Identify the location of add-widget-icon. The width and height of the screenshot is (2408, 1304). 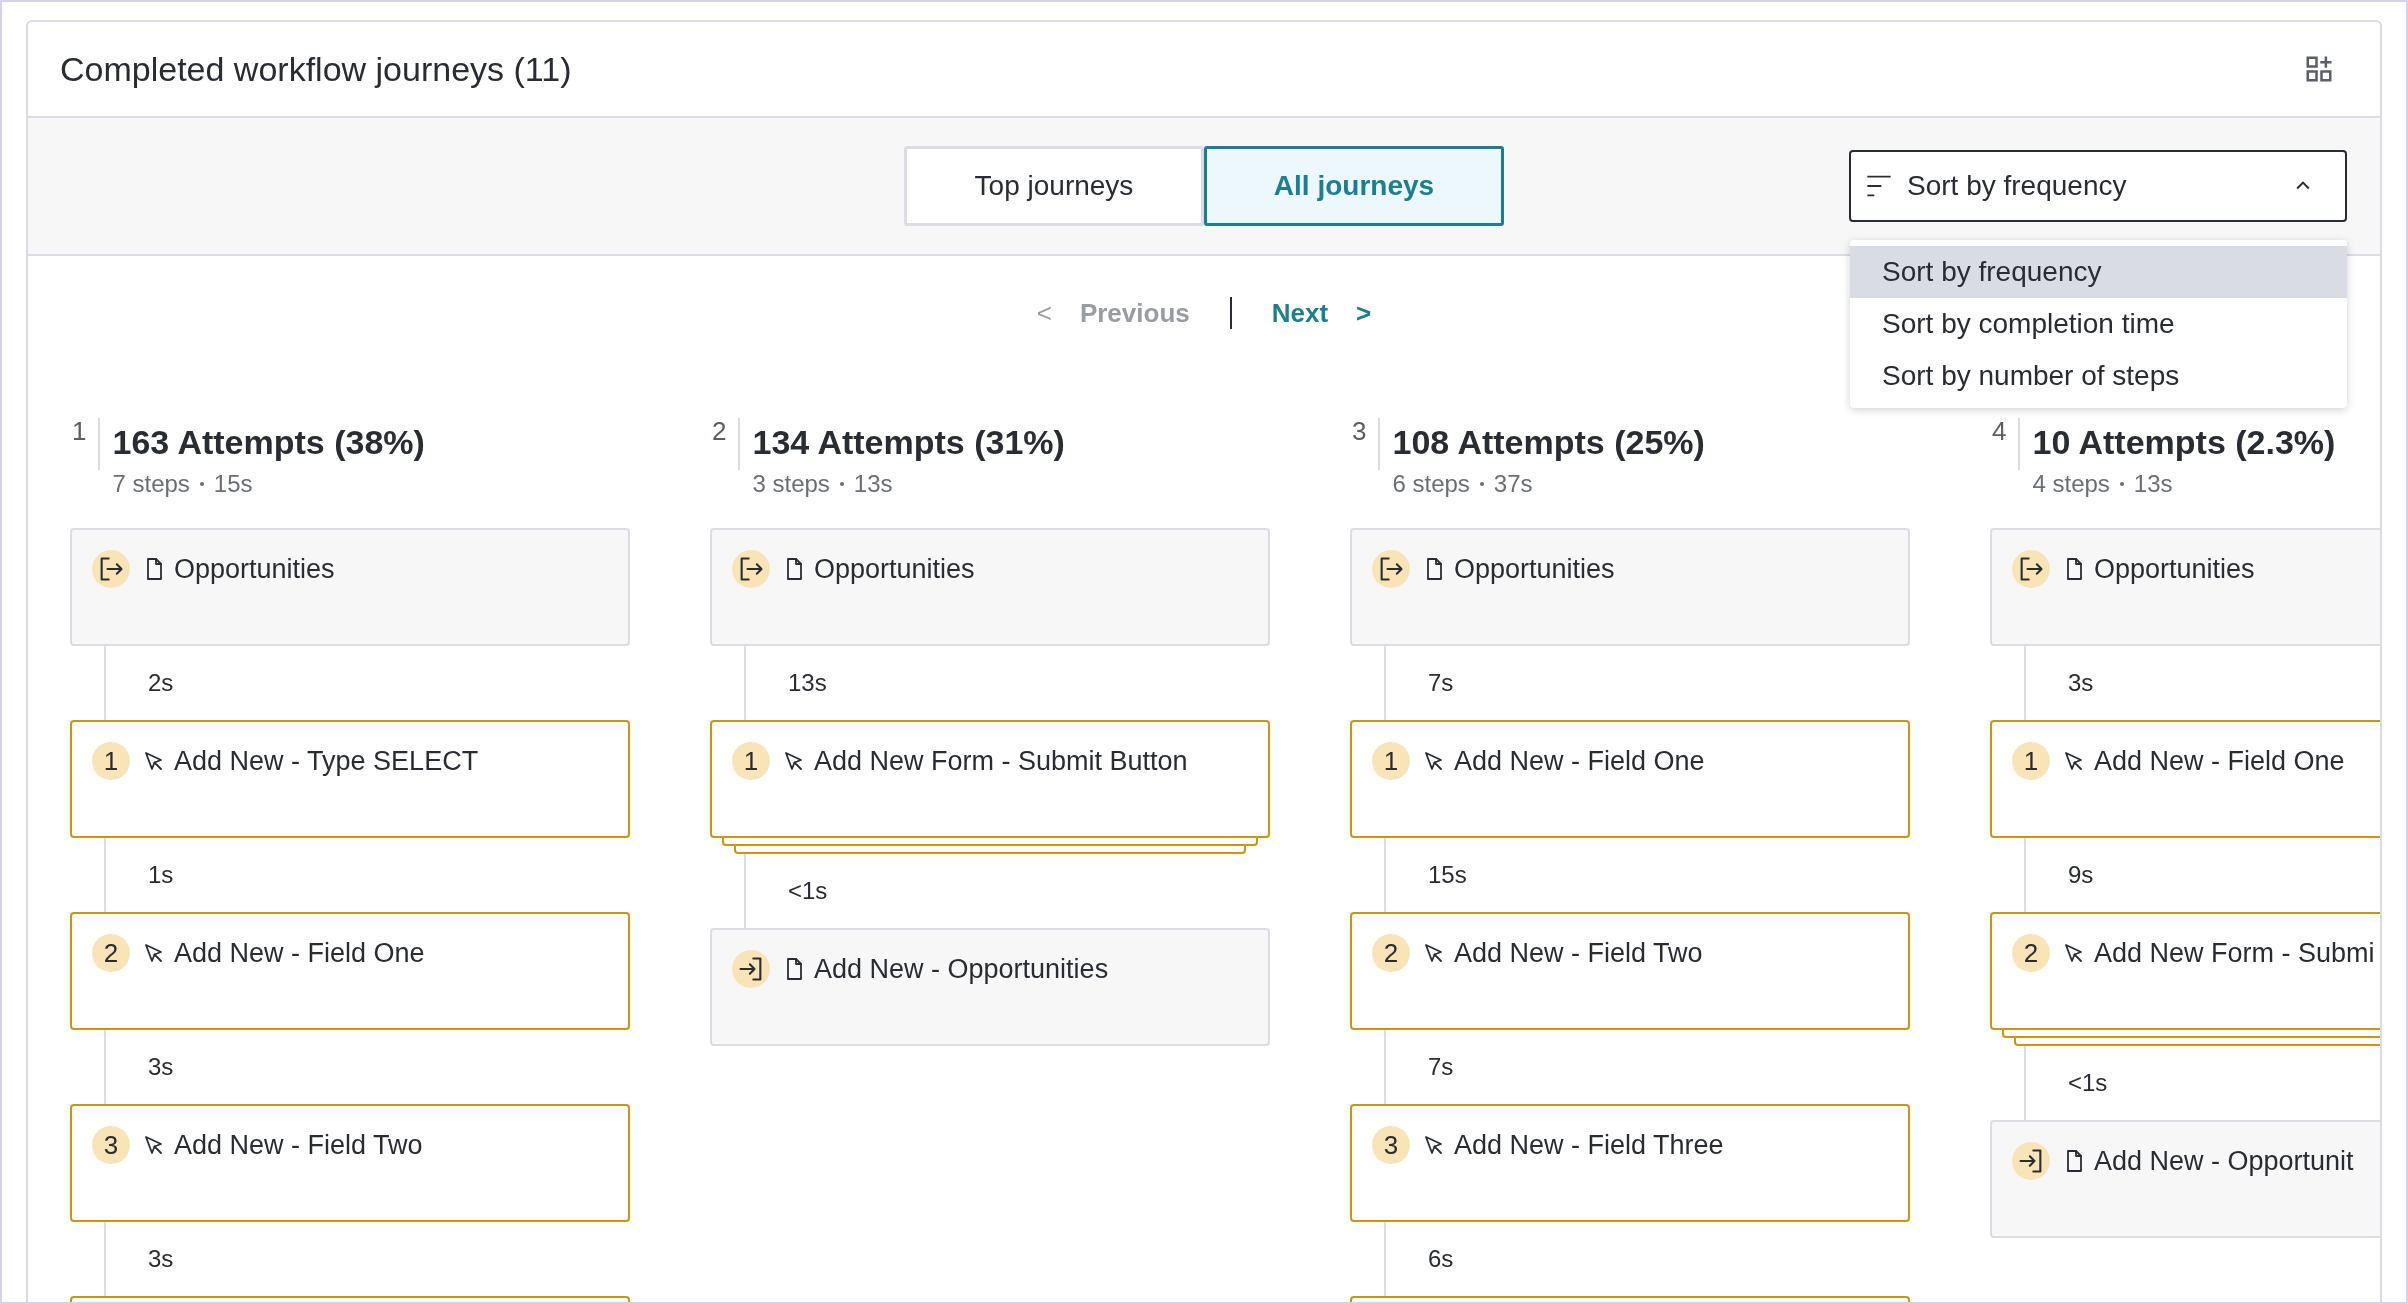
(2319, 69).